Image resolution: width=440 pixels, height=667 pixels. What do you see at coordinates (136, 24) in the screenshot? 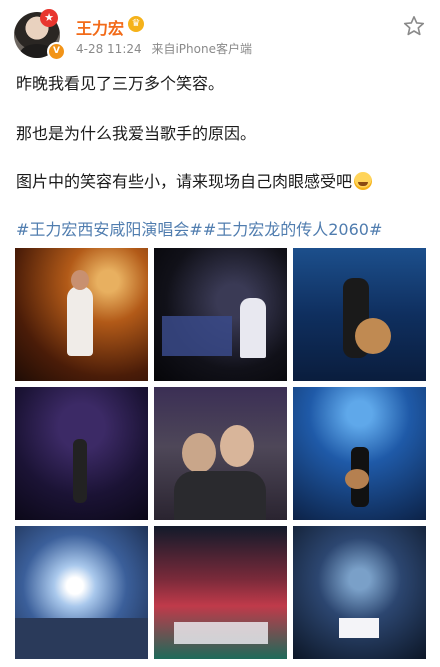
I see `crown-icon: ♛` at bounding box center [136, 24].